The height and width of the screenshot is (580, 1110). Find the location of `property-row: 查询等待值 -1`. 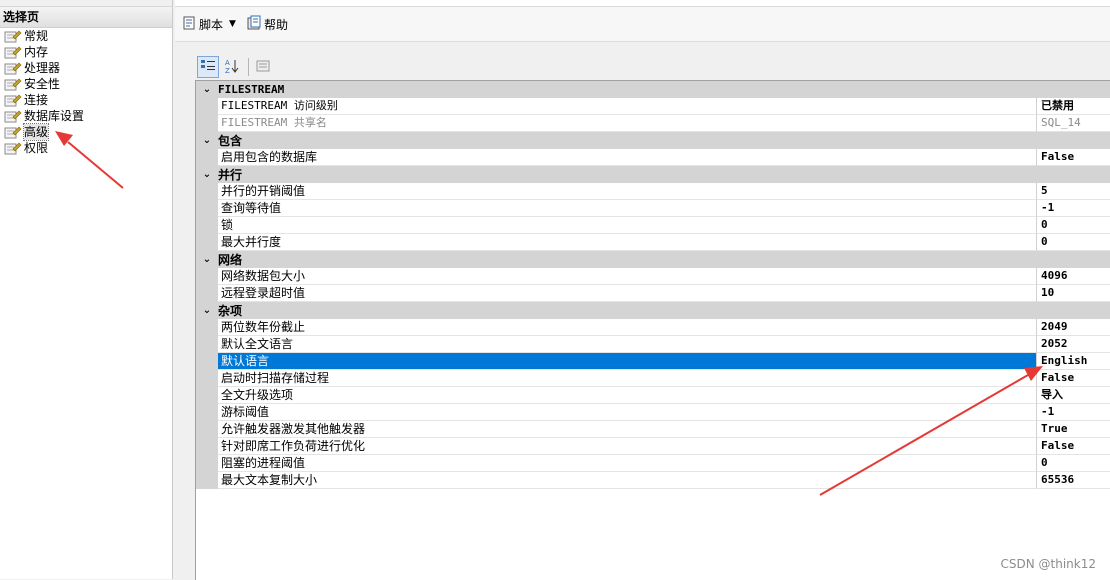

property-row: 查询等待值 -1 is located at coordinates (653, 208).